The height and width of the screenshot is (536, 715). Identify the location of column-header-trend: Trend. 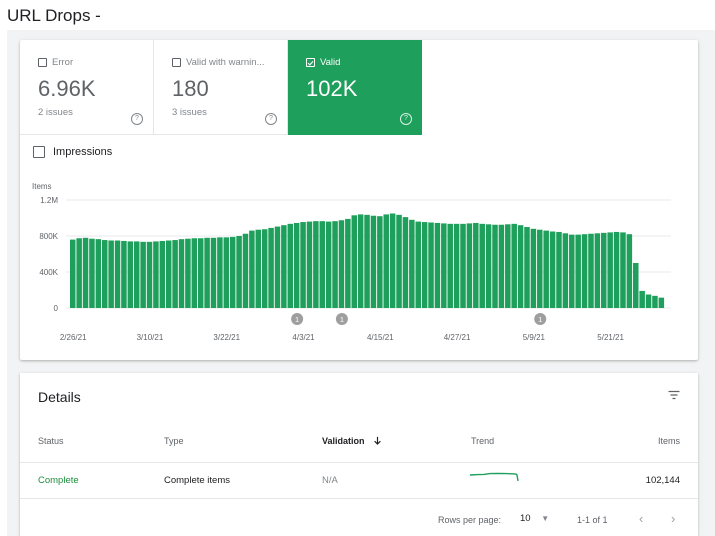
(483, 441).